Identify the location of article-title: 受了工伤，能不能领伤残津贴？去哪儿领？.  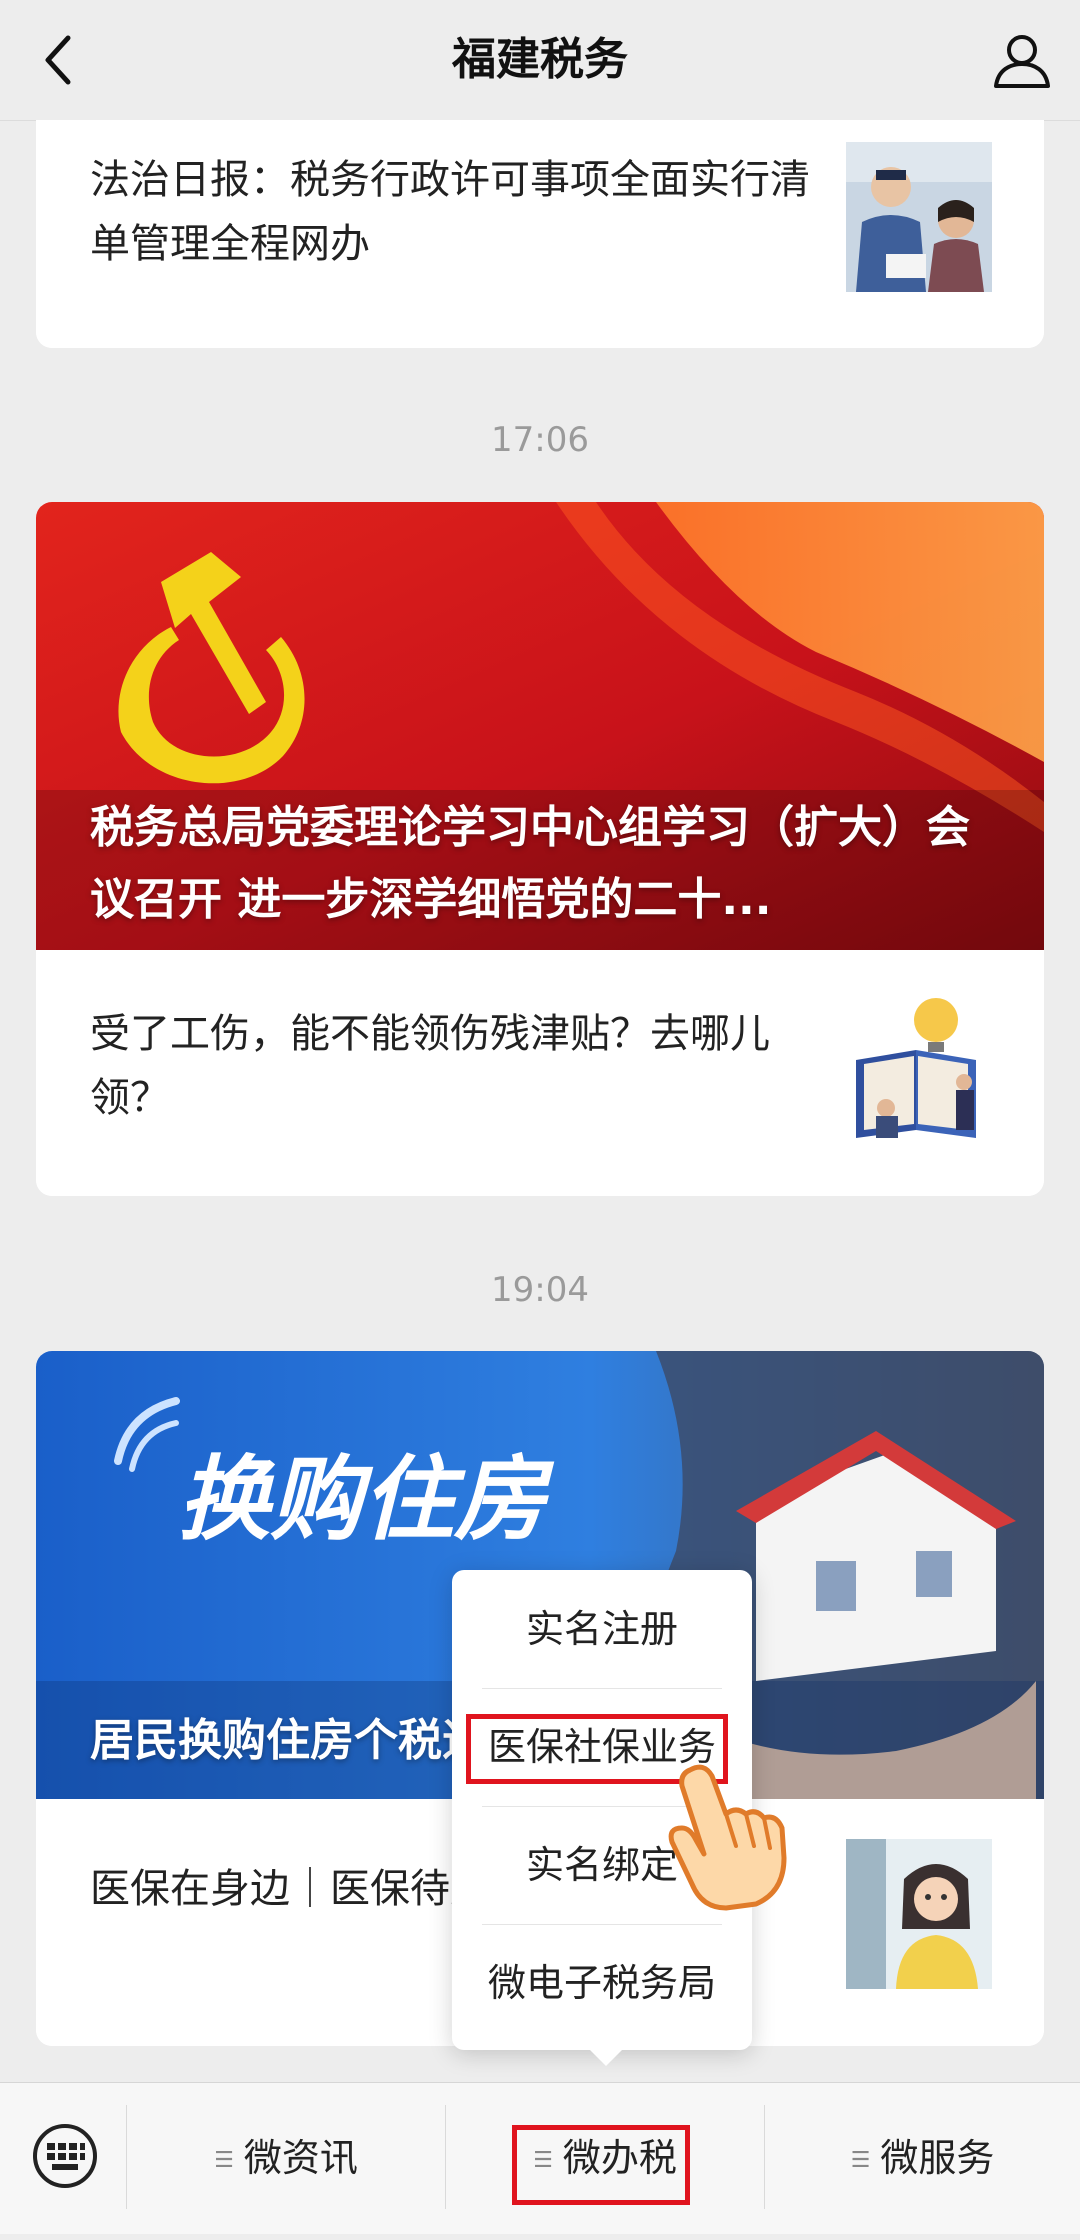
(430, 1066).